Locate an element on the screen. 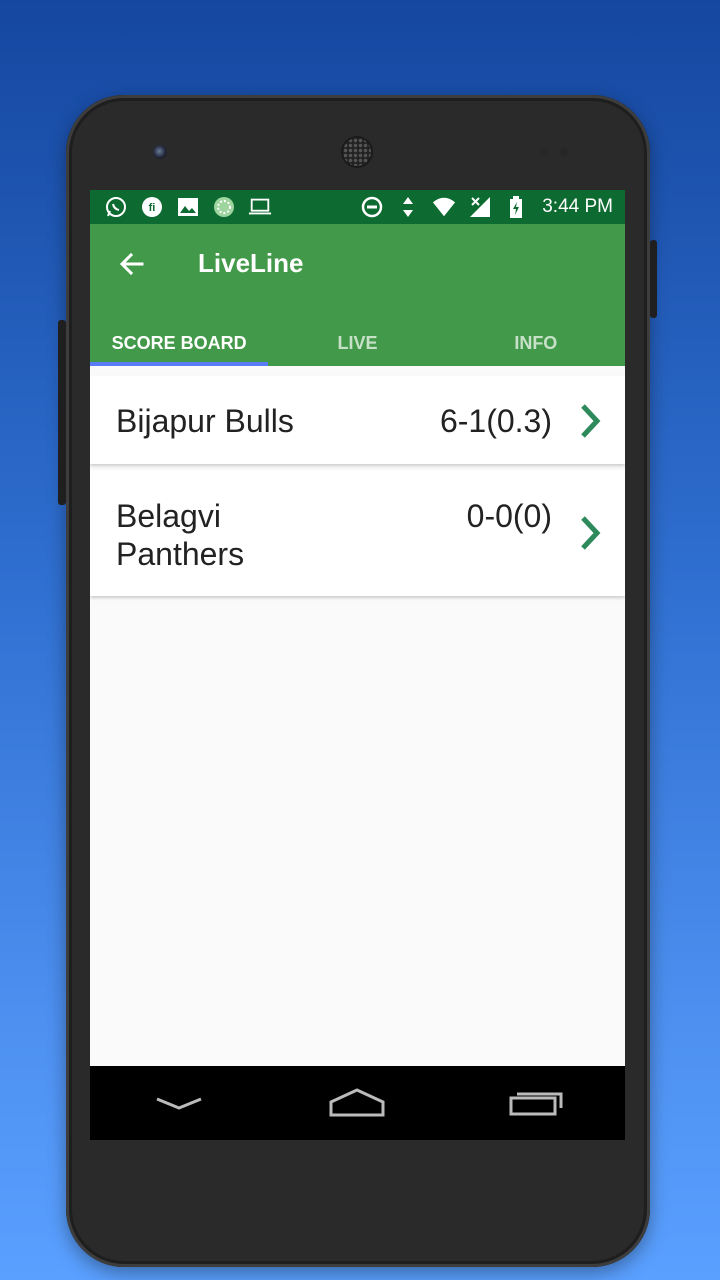 This screenshot has width=720, height=1280. tab-live: LIVE is located at coordinates (357, 343).